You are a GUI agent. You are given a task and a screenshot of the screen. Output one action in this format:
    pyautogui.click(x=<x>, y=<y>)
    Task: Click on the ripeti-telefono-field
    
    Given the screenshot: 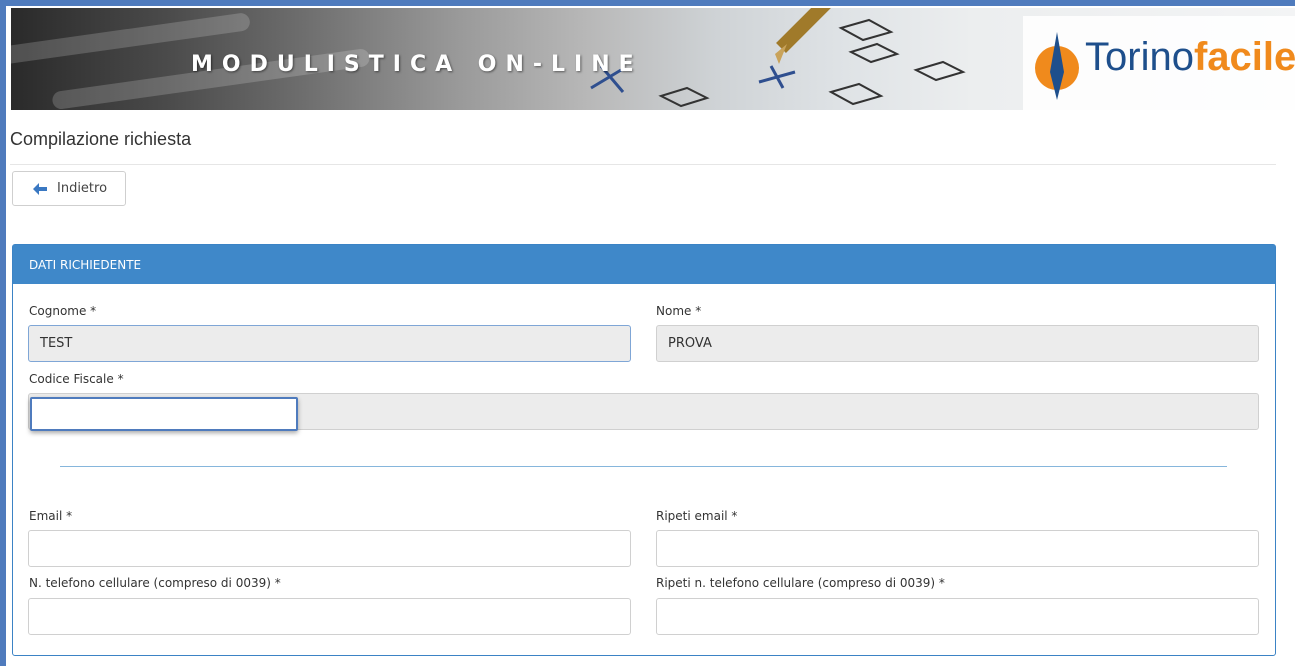 What is the action you would take?
    pyautogui.click(x=957, y=616)
    